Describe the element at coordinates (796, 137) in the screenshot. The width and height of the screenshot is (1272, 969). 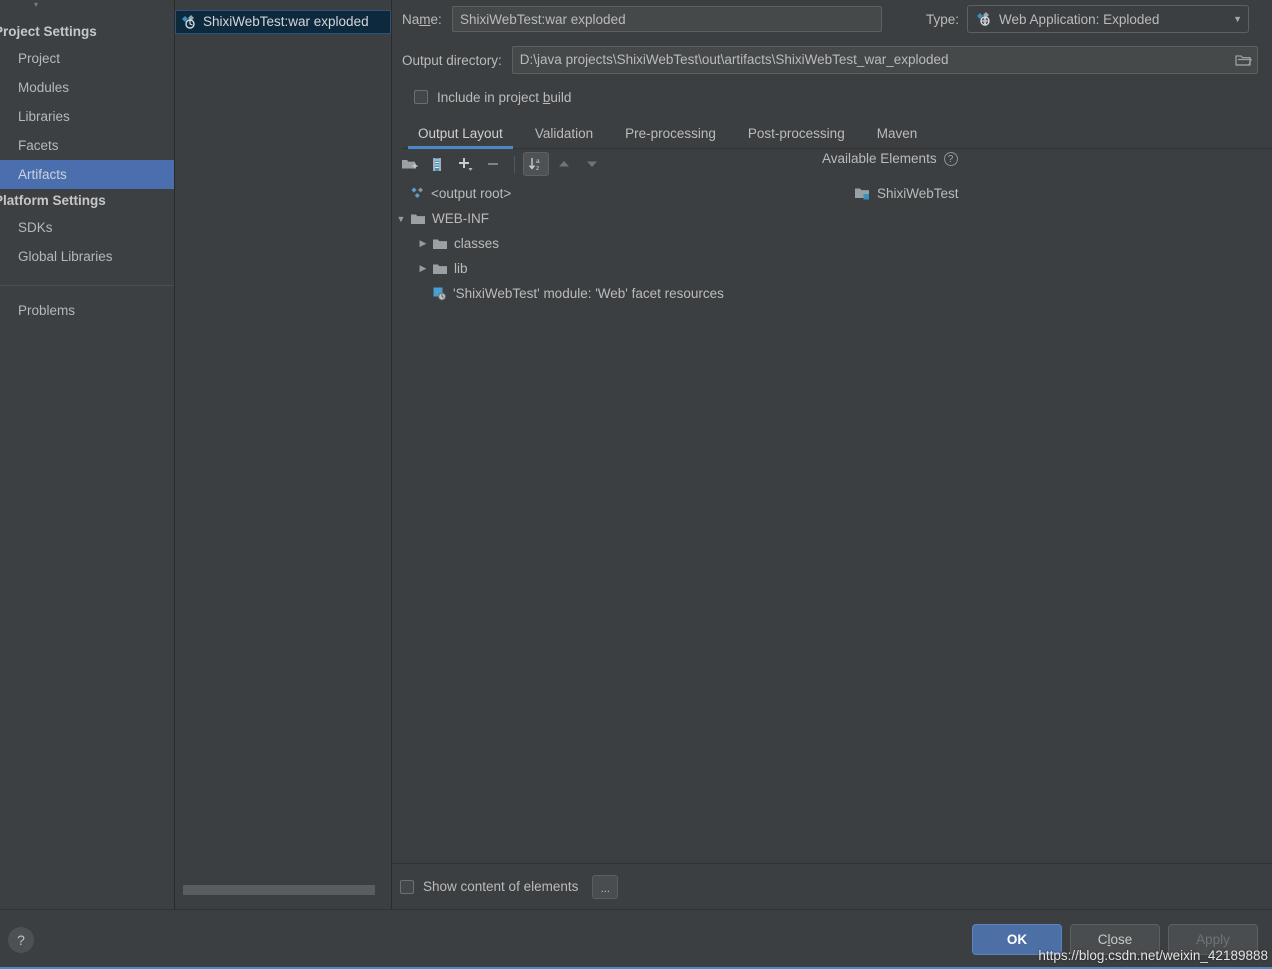
I see `tab-post-processing: Post-processing` at that location.